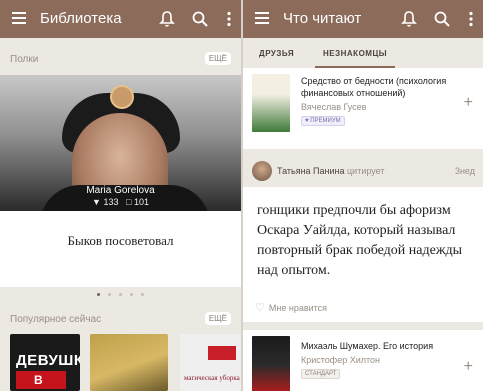 The image size is (483, 391). I want to click on shelf-owner-name: Maria Gorelova, so click(120, 190).